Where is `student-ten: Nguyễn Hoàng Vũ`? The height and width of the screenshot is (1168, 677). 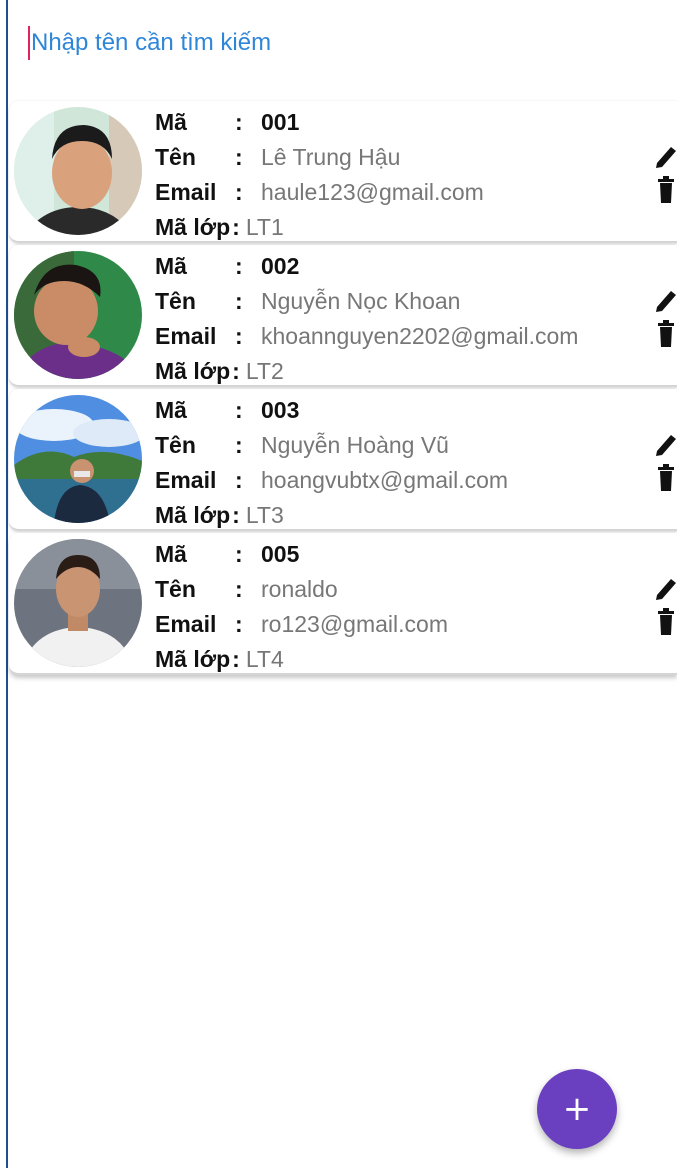 student-ten: Nguyễn Hoàng Vũ is located at coordinates (355, 445).